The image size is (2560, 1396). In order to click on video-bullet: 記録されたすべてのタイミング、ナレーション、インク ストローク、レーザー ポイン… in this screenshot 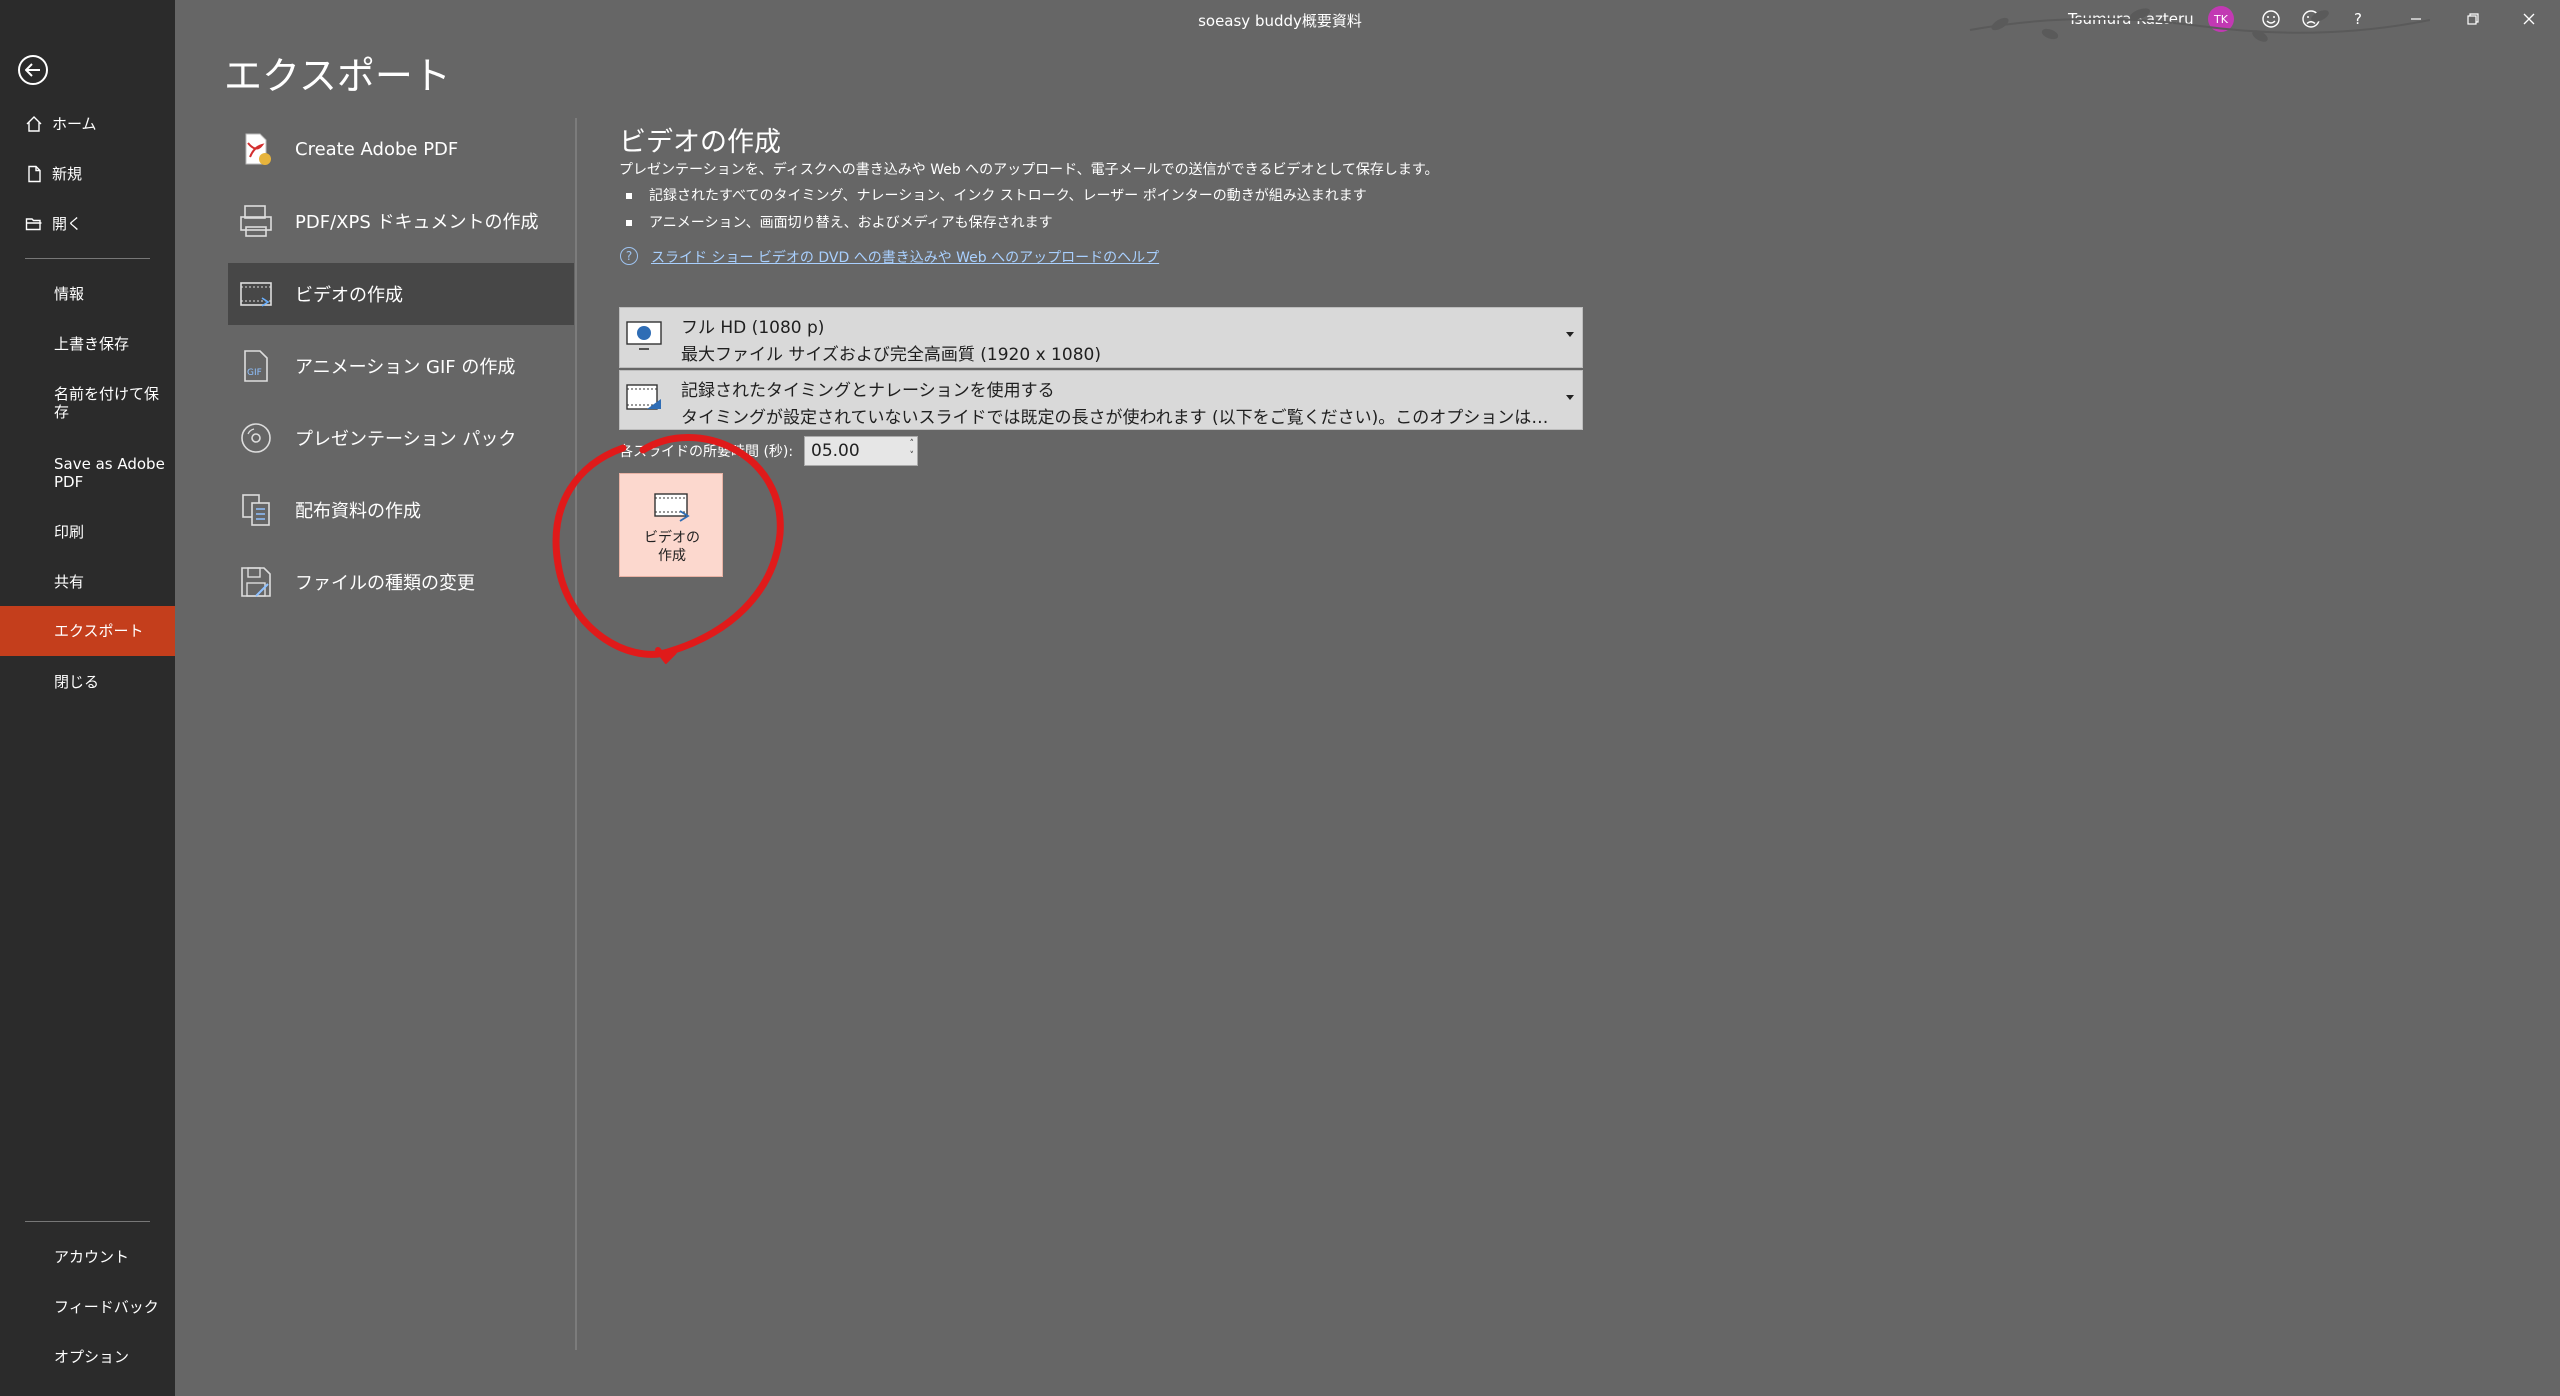, I will do `click(996, 195)`.